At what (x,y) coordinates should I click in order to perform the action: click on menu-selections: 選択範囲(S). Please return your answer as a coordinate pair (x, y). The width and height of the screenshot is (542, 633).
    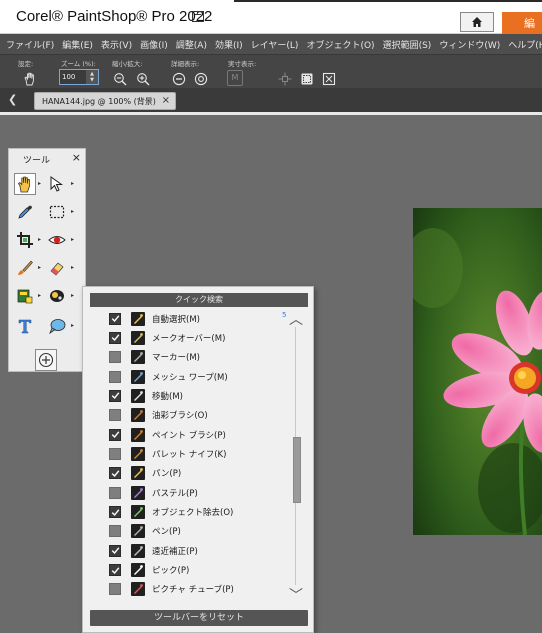
    Looking at the image, I should click on (407, 44).